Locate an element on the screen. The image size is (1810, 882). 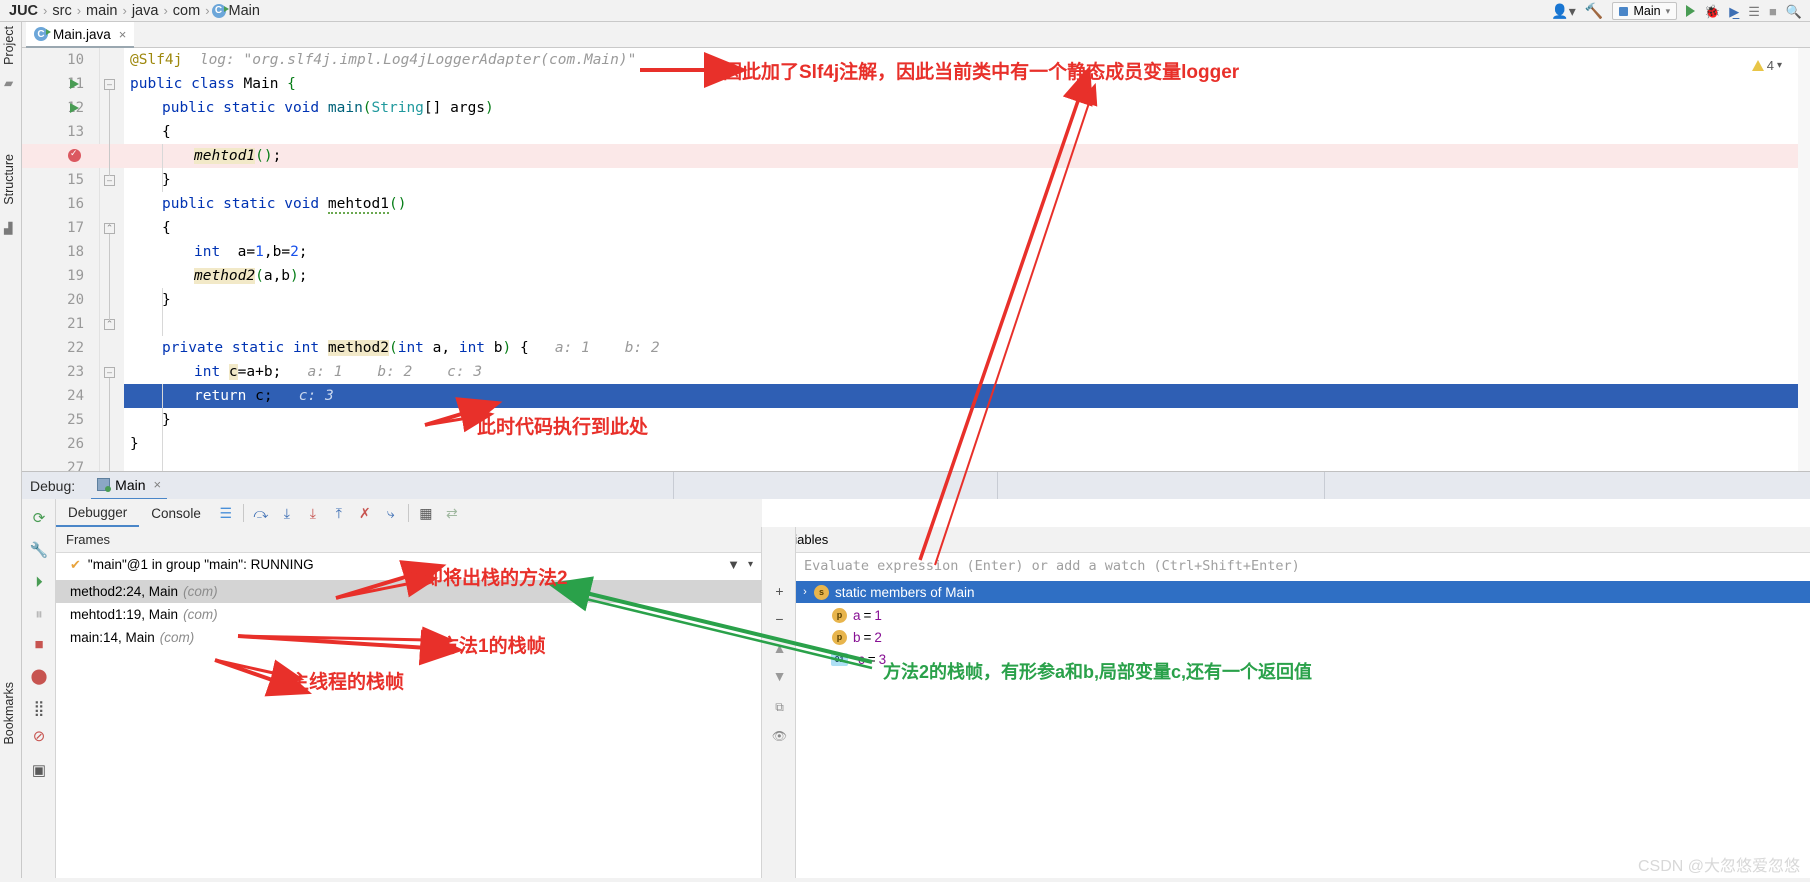
arrow-up-icon: ▲ is located at coordinates (779, 647).